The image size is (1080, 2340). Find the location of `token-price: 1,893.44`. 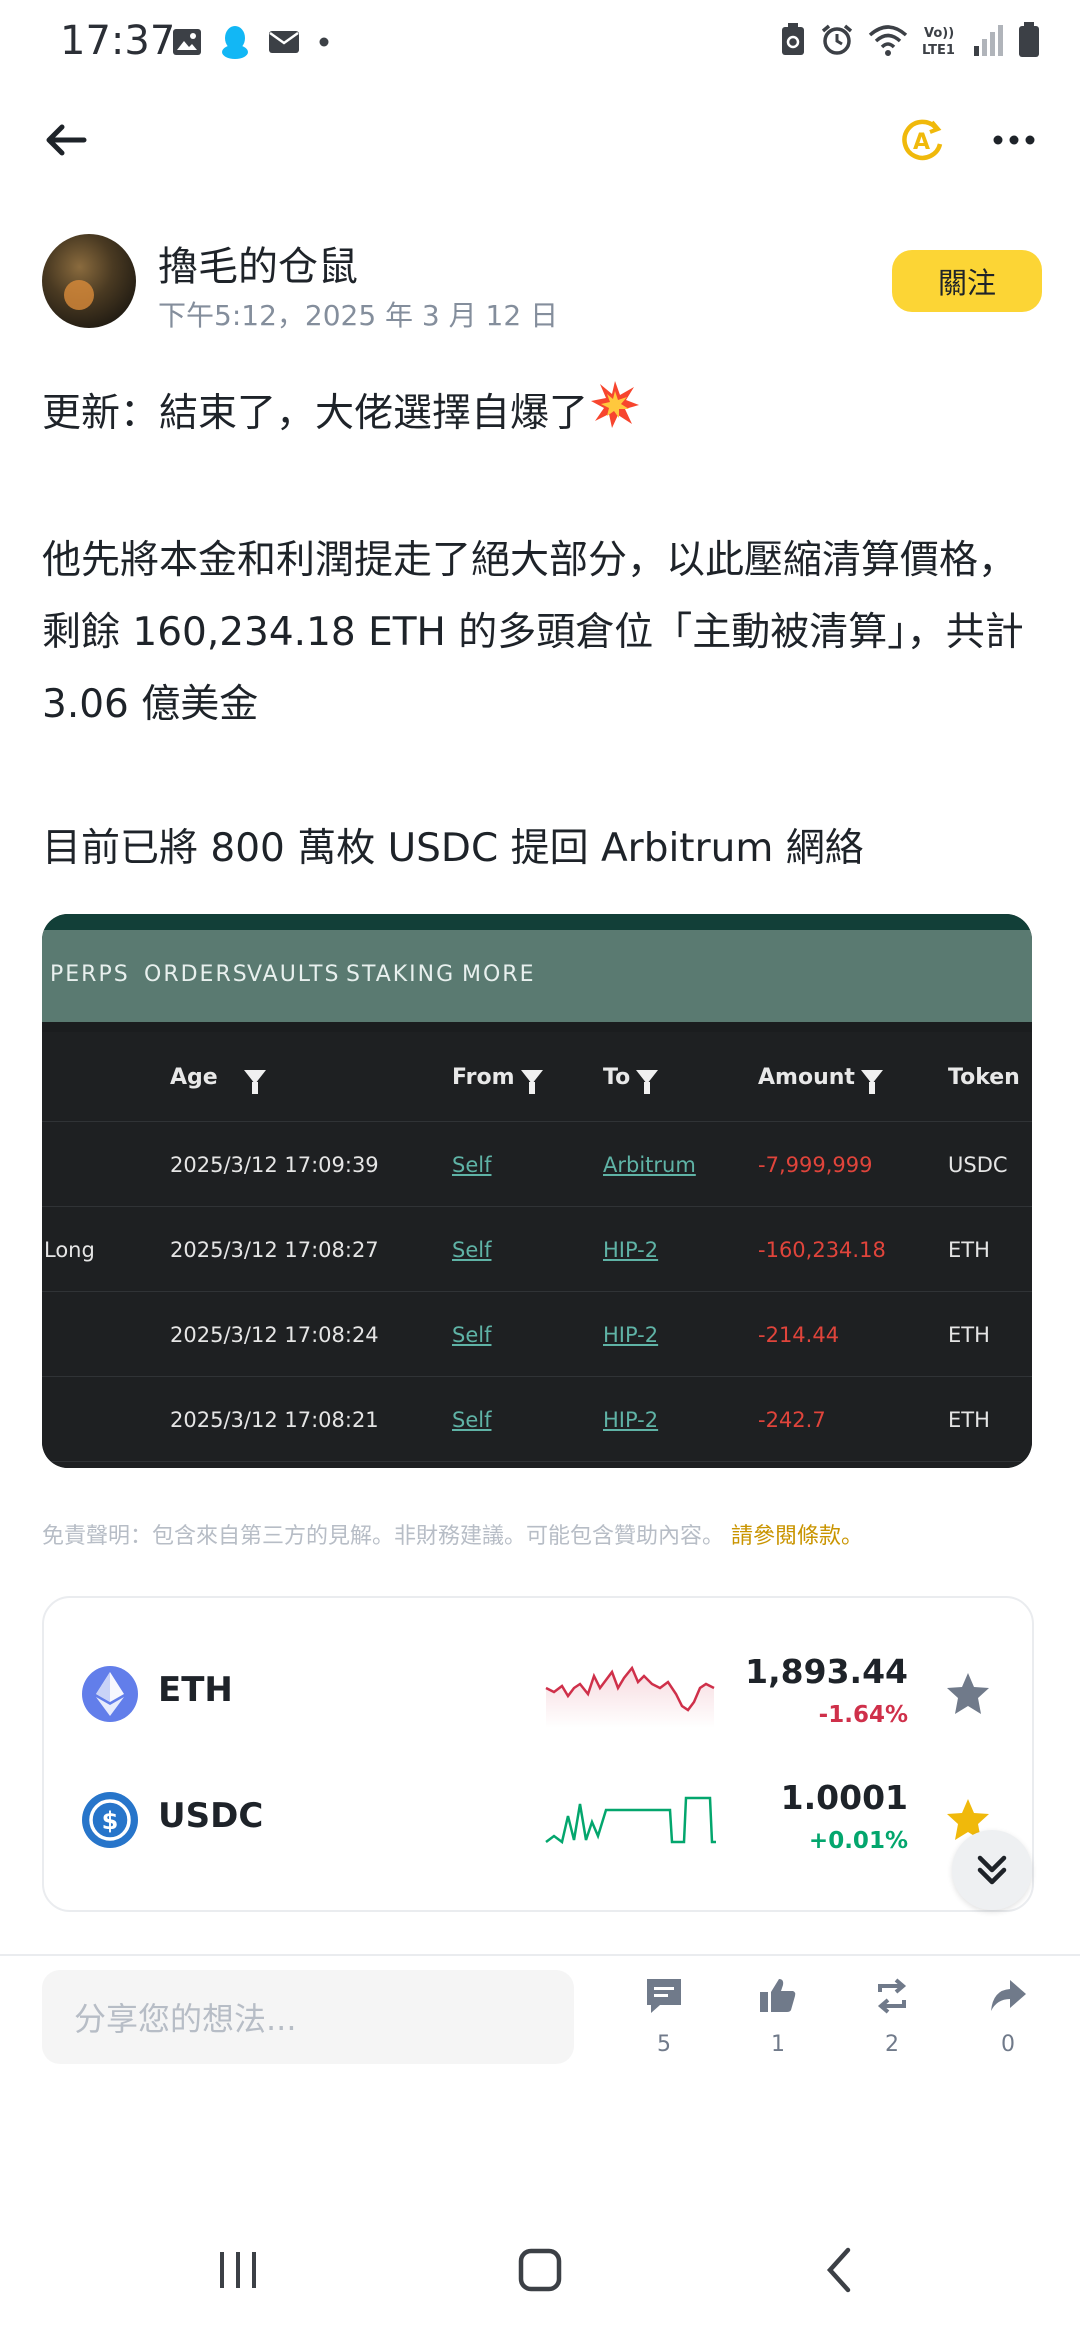

token-price: 1,893.44 is located at coordinates (826, 1671).